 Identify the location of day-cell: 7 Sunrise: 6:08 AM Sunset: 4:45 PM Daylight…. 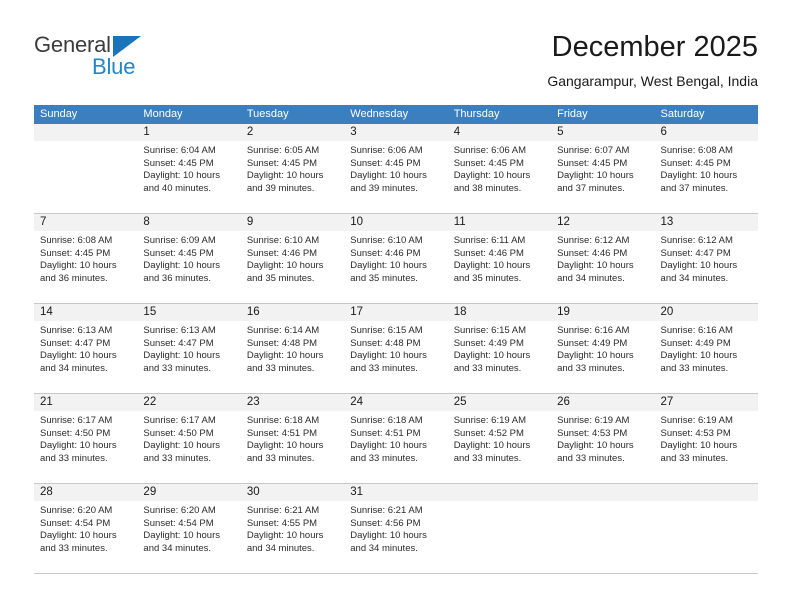
(86, 258).